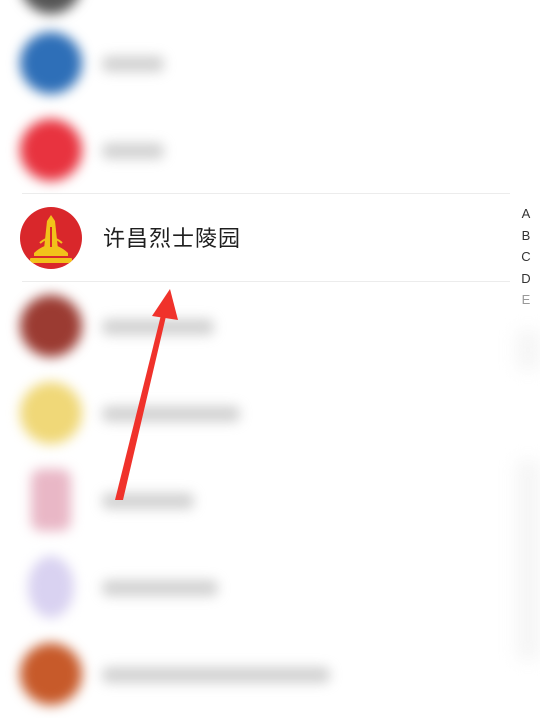  What do you see at coordinates (51, 7) in the screenshot?
I see `contact-avatar-partial` at bounding box center [51, 7].